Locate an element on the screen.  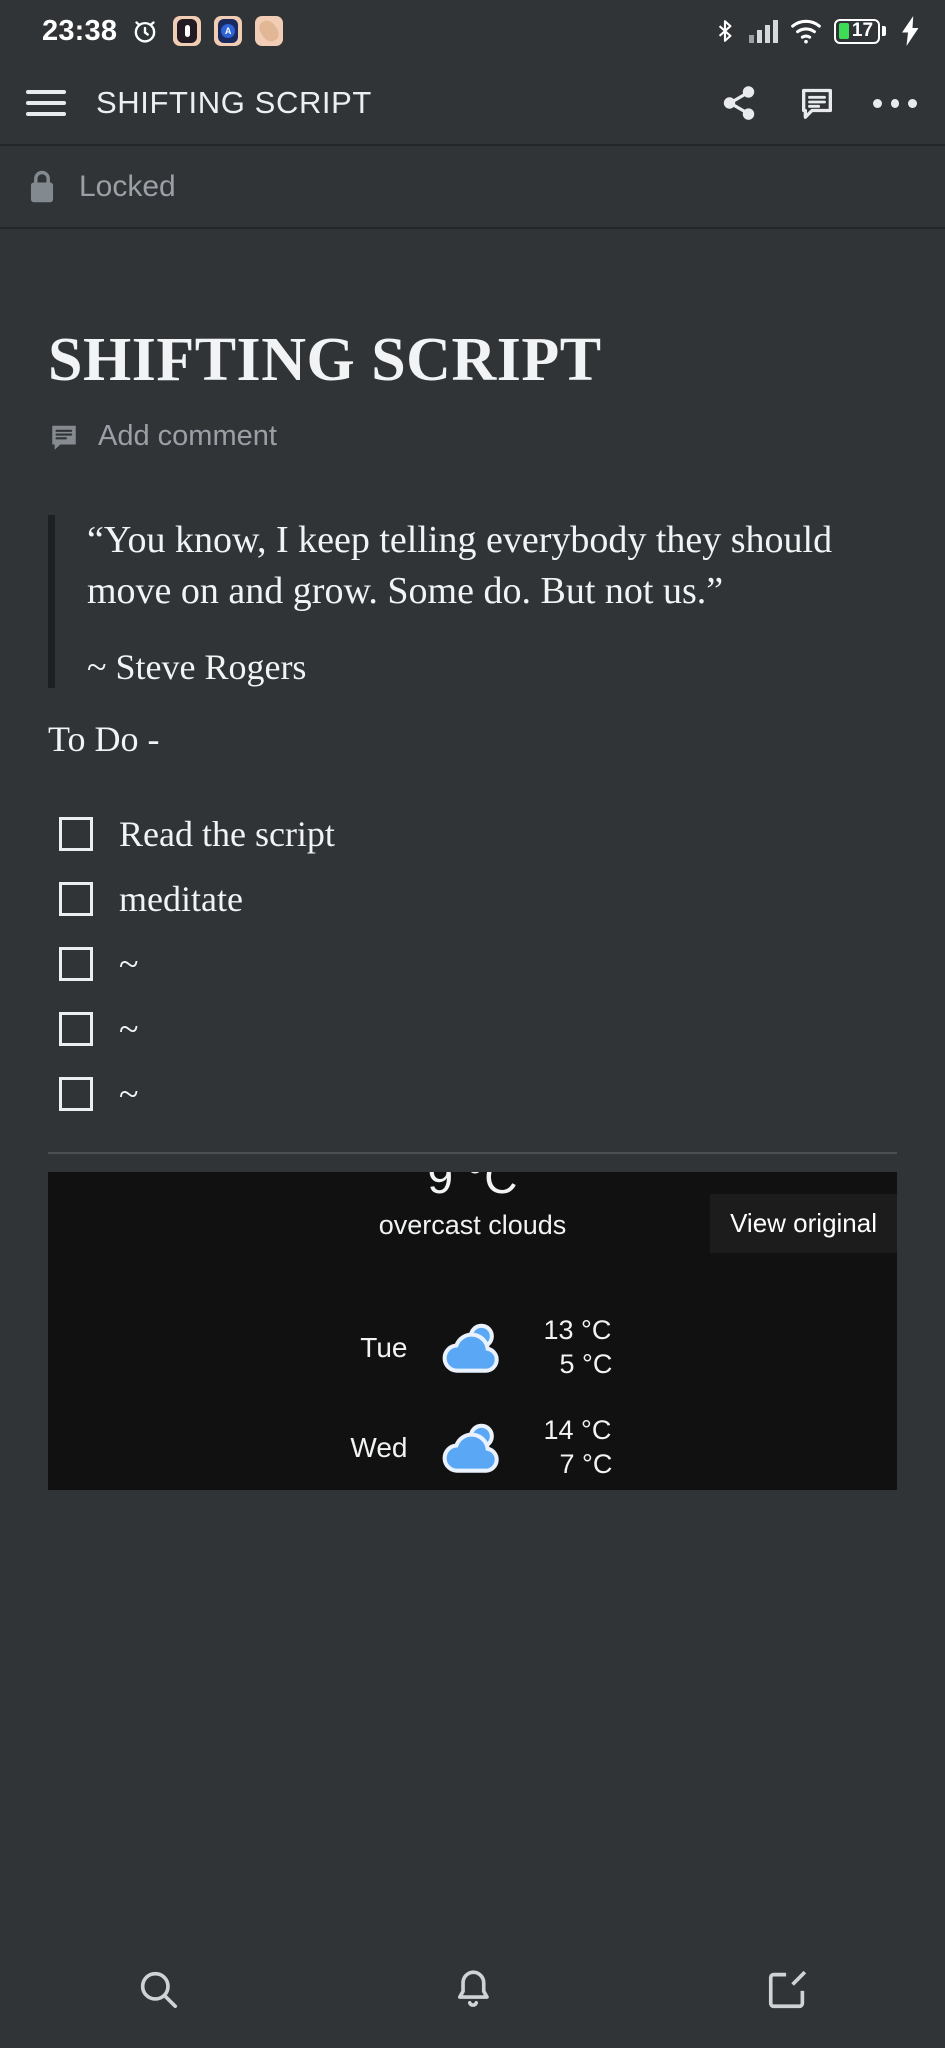
status-bar-left: 23:38 A is located at coordinates (163, 31).